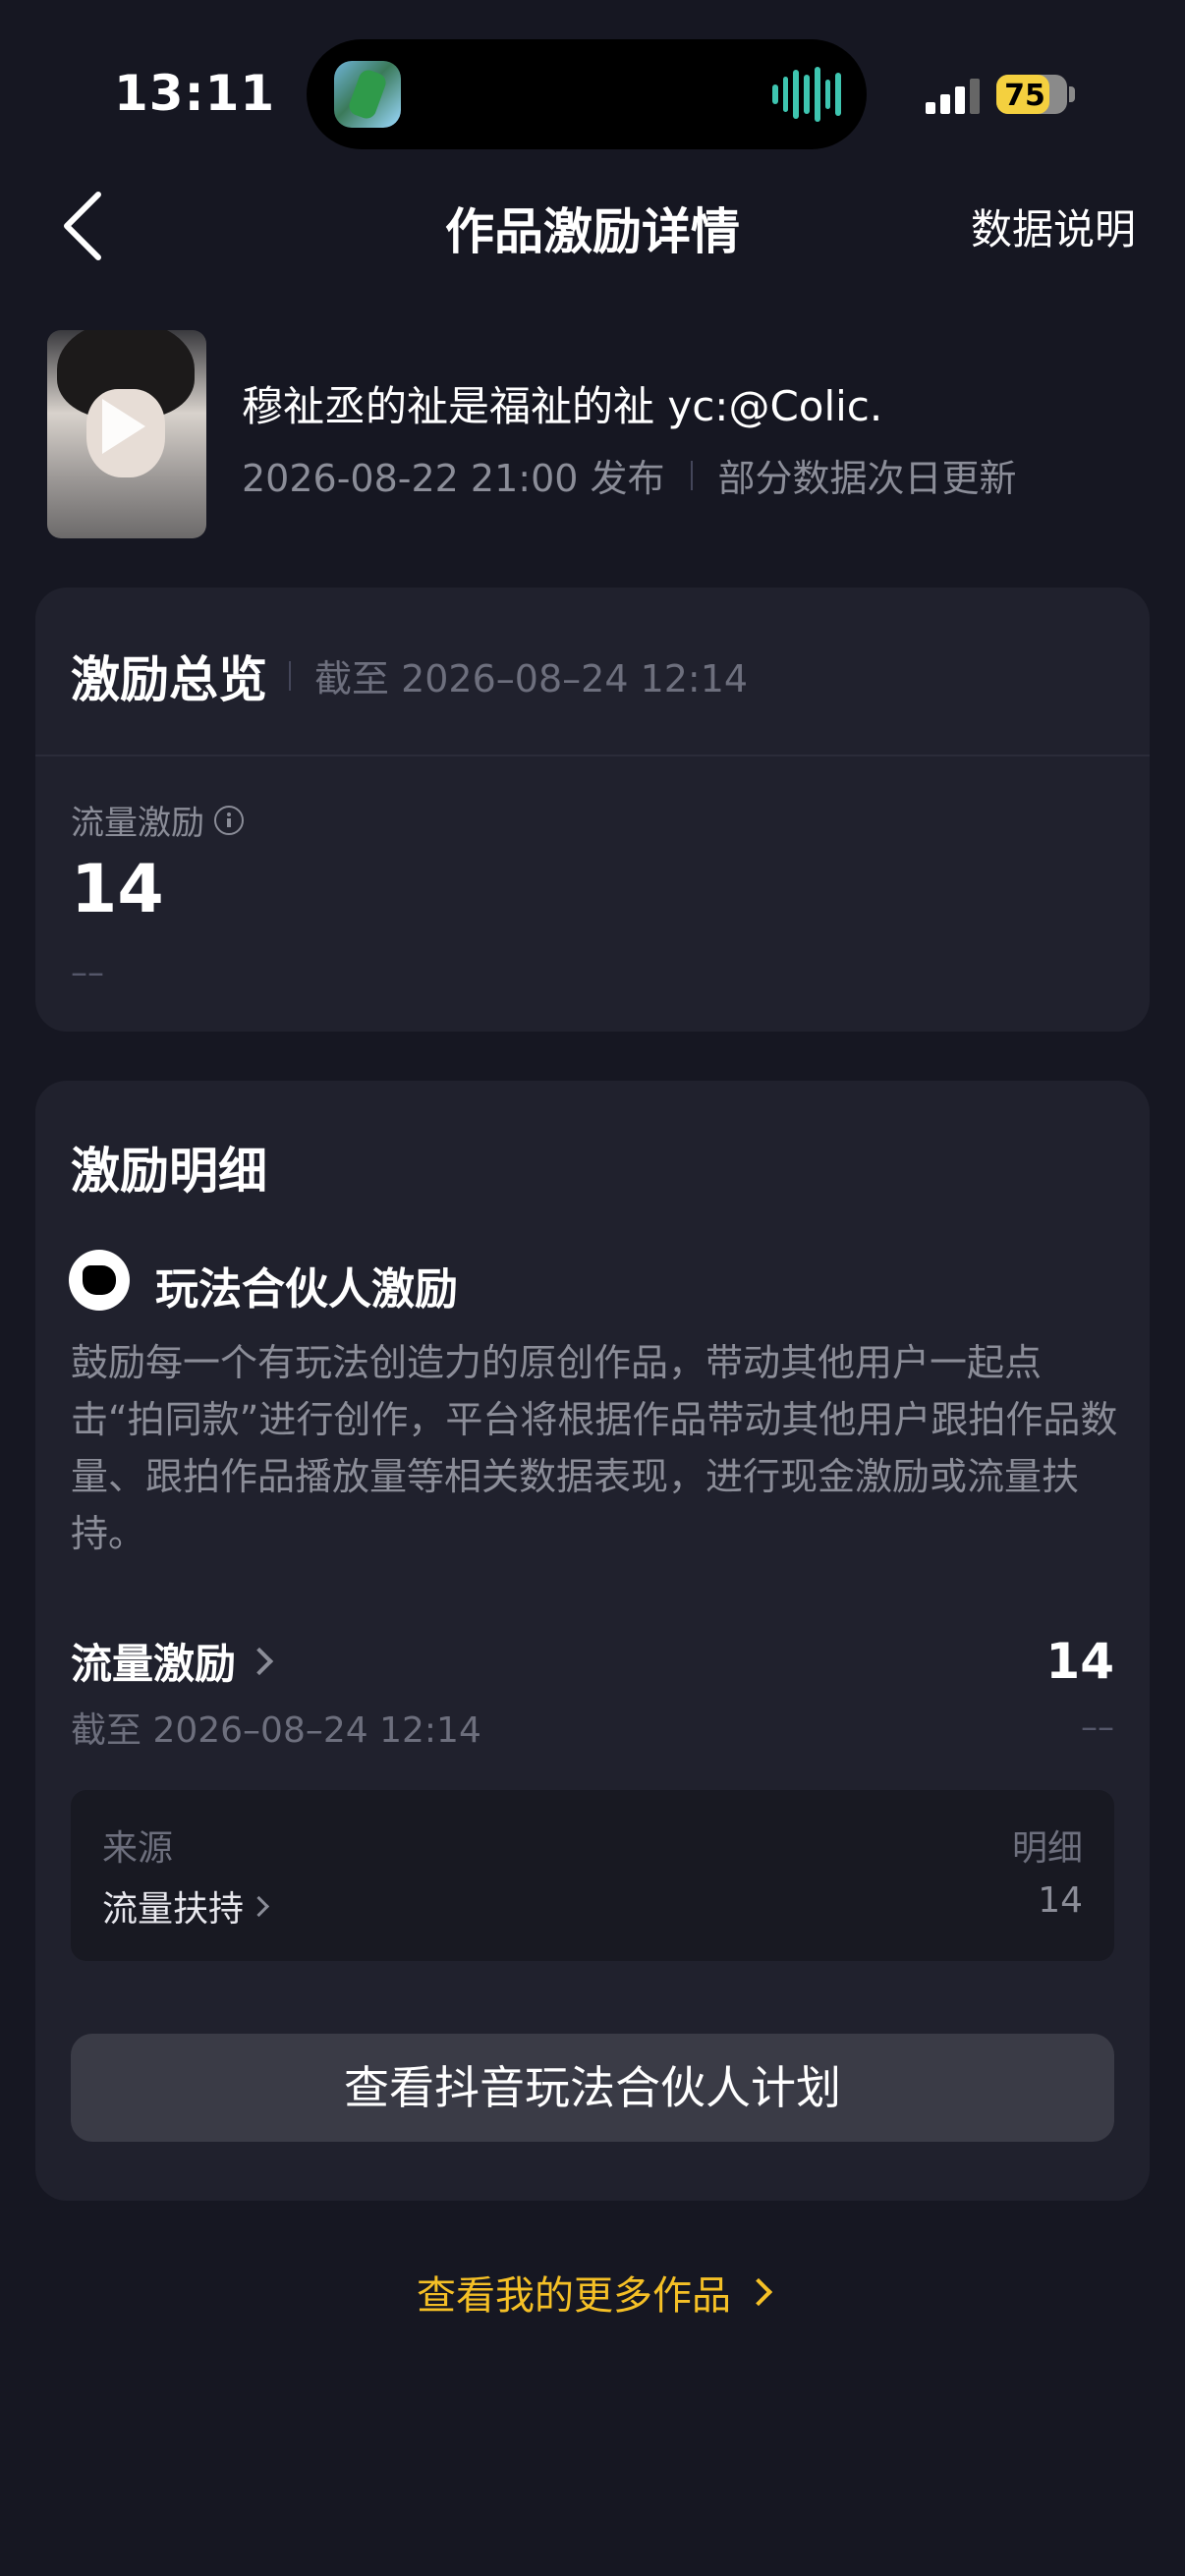  I want to click on card-divider, so click(592, 755).